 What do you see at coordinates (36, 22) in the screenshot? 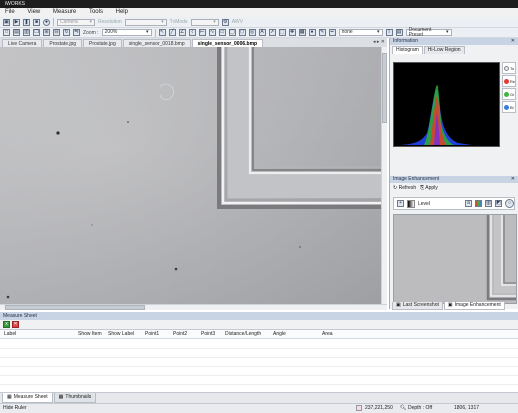
I see `stop-icon: ■` at bounding box center [36, 22].